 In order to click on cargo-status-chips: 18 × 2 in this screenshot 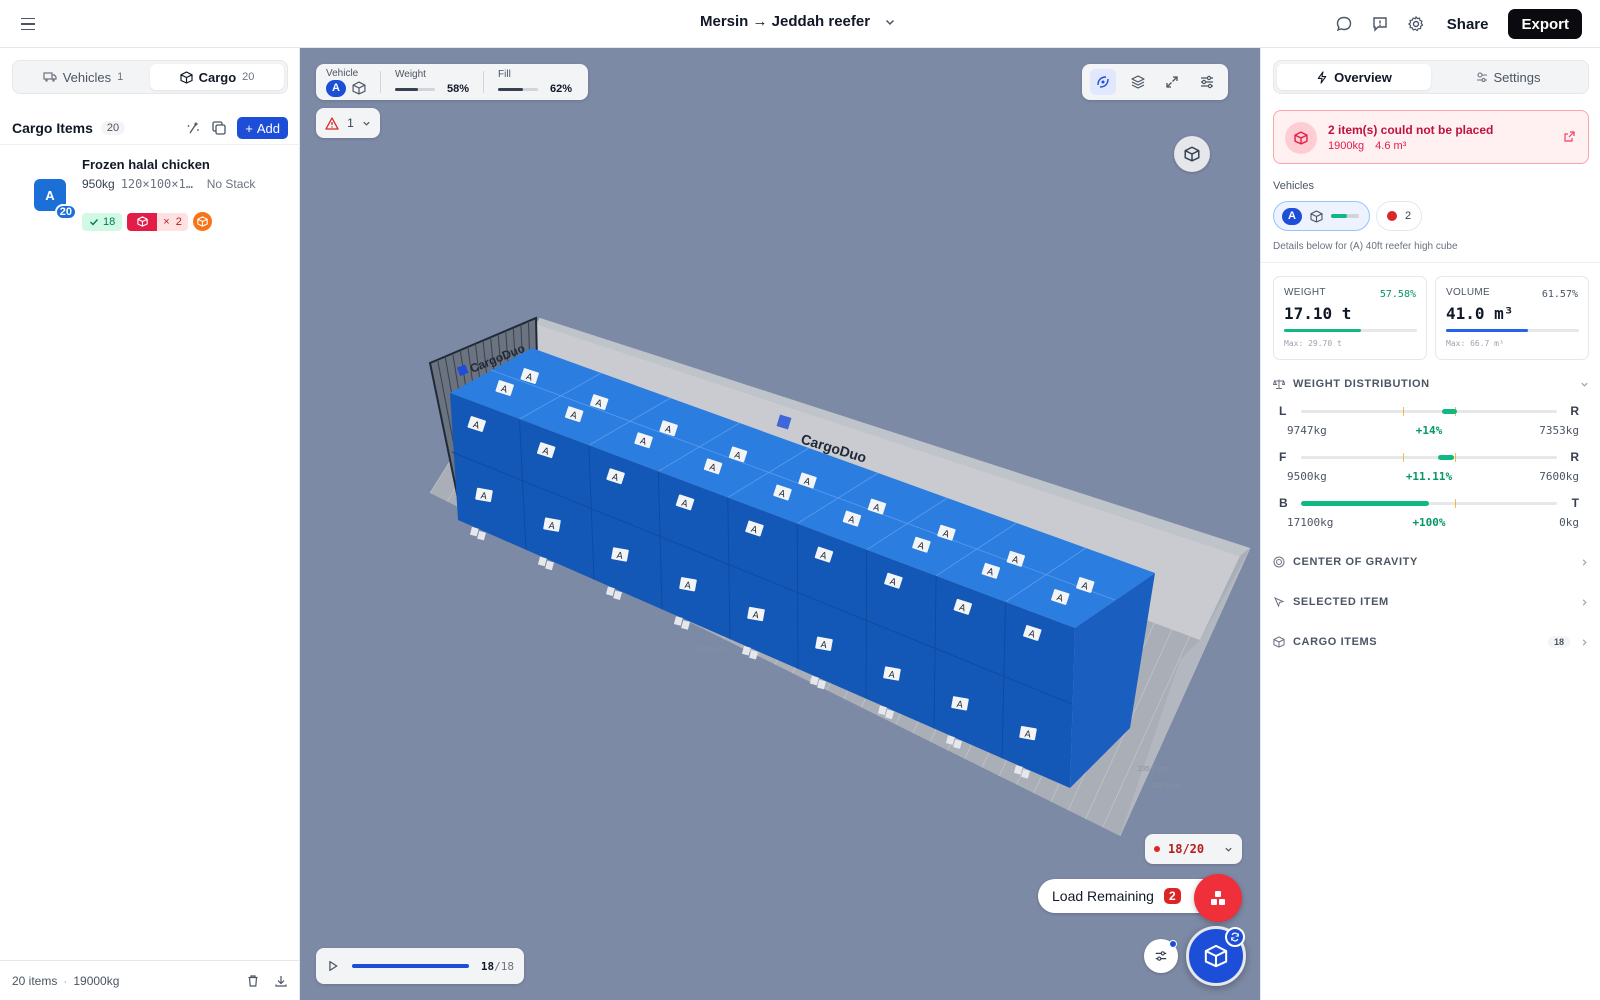, I will do `click(147, 221)`.